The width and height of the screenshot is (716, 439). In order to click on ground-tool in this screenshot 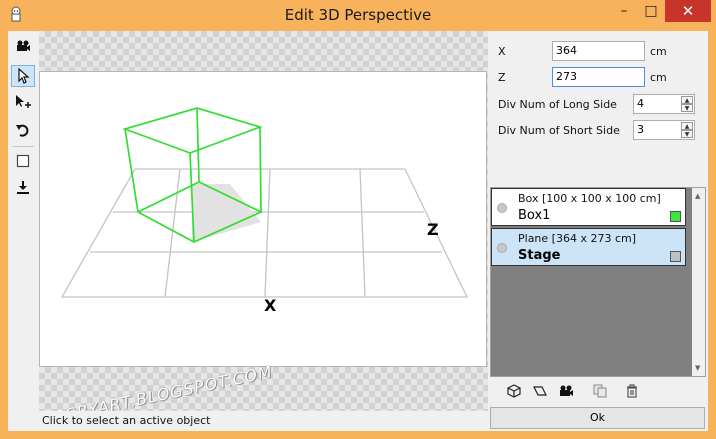, I will do `click(23, 187)`.